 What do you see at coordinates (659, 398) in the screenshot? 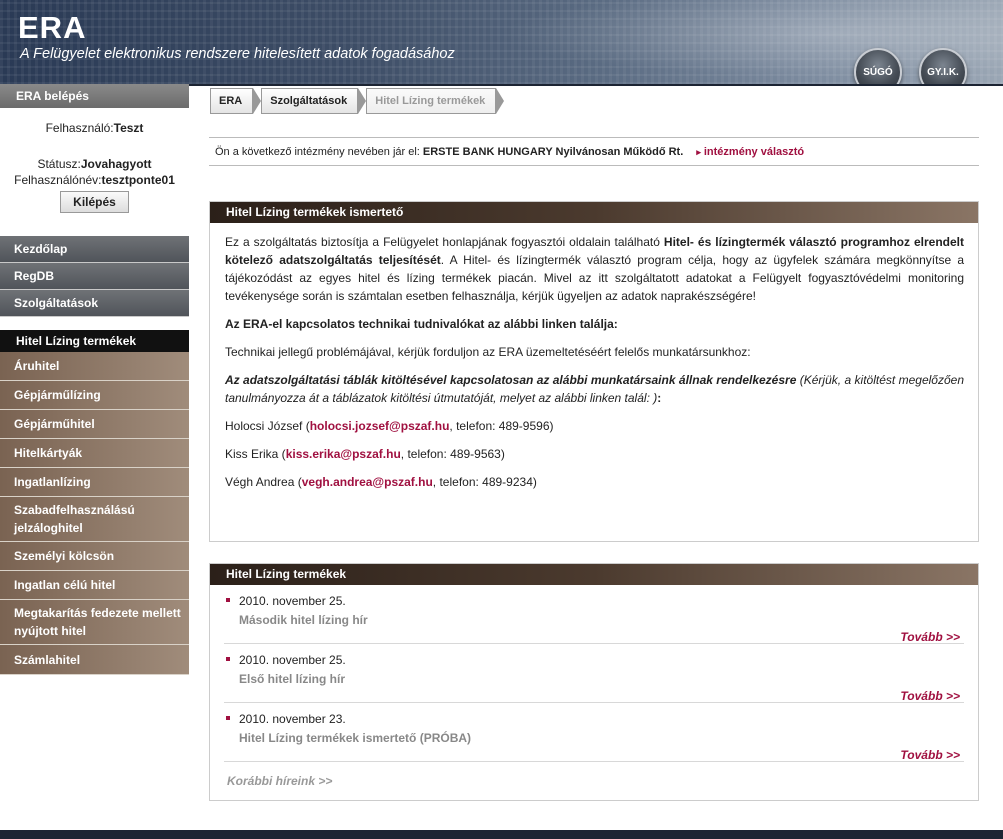
I see `contacts-intro-end: :` at bounding box center [659, 398].